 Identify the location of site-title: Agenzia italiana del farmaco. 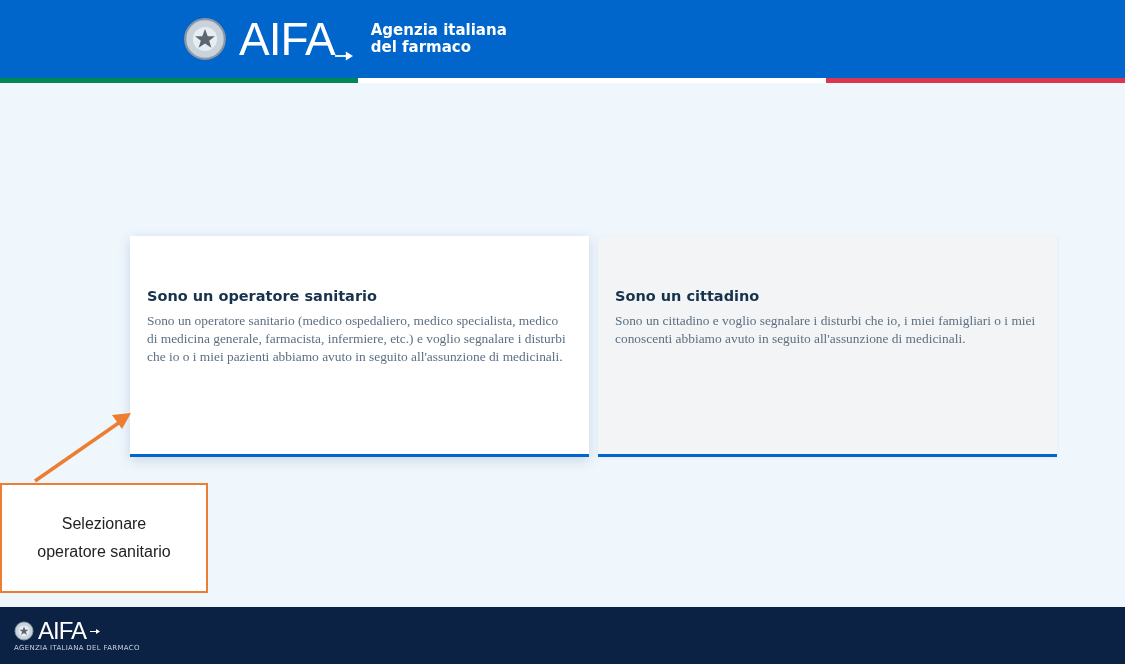
(439, 39).